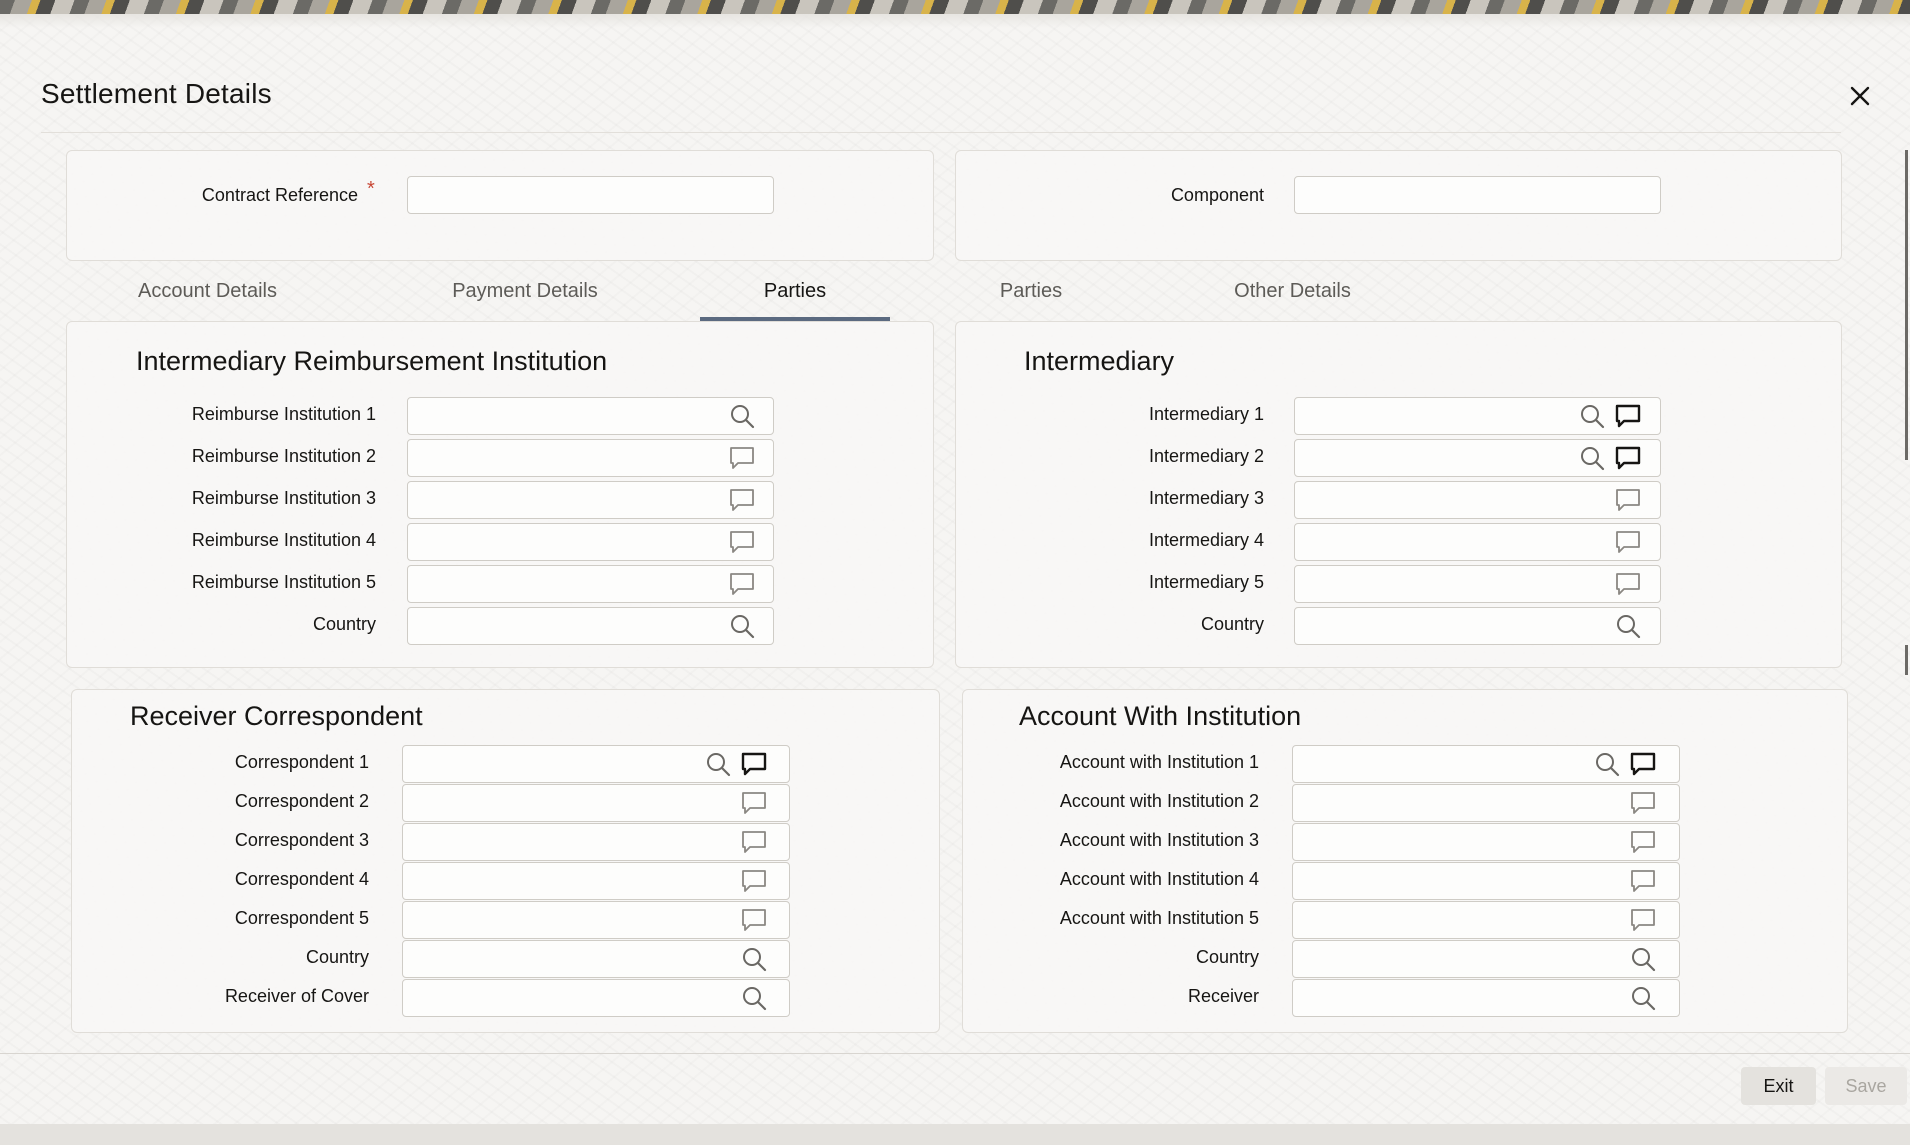 This screenshot has width=1910, height=1145. Describe the element at coordinates (301, 918) in the screenshot. I see `receiver-correspondent-field-5-label: Correspondent 5` at that location.